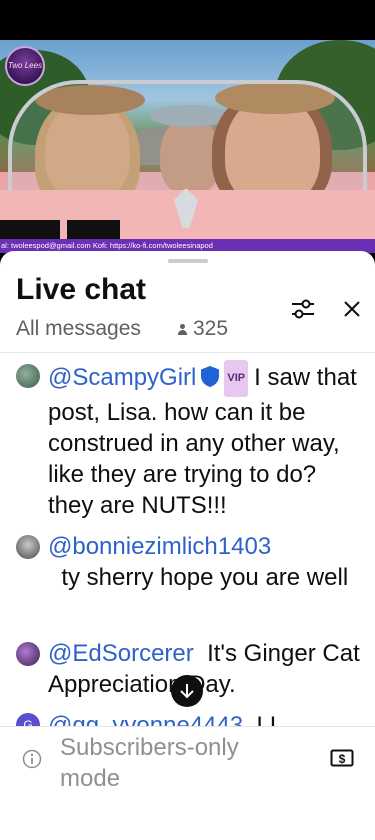 The image size is (375, 840). I want to click on channel-logo: Two Lees, so click(25, 66).